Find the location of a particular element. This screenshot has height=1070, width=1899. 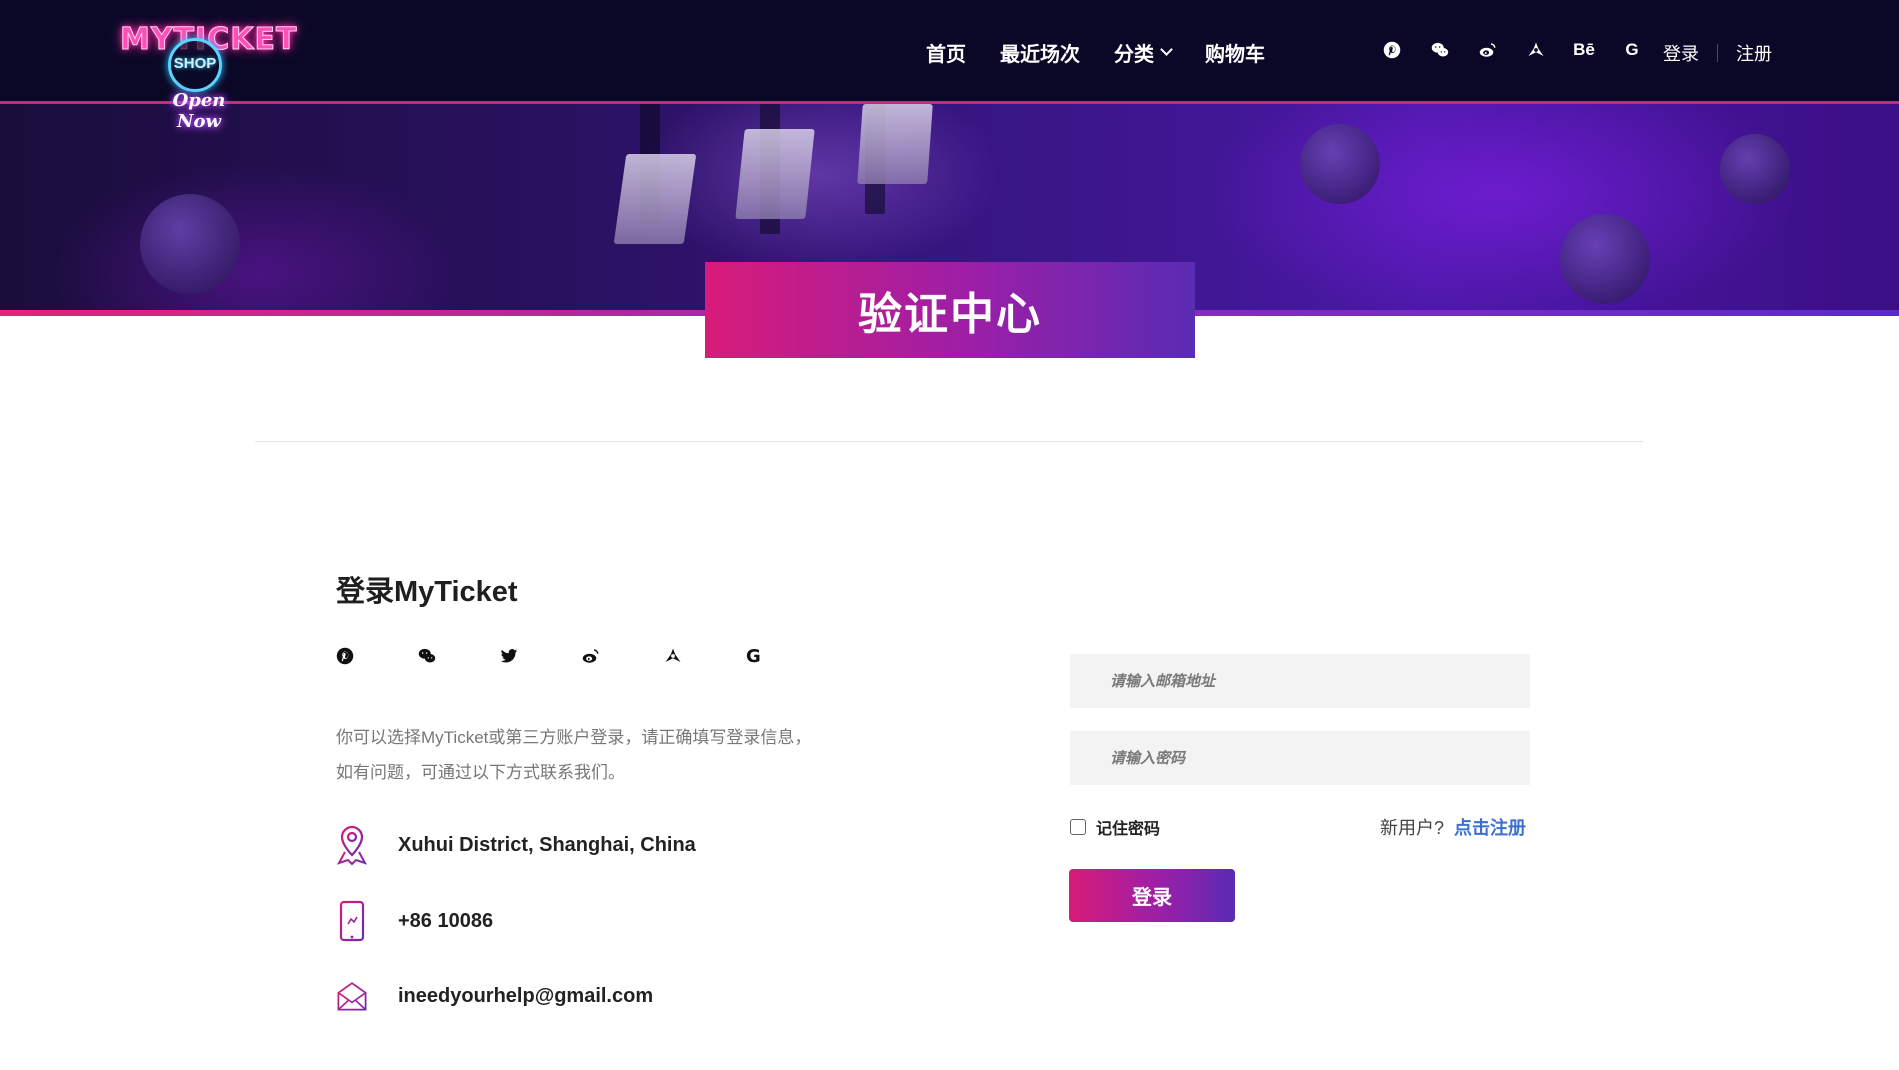

twitter-icon is located at coordinates (541, 656).